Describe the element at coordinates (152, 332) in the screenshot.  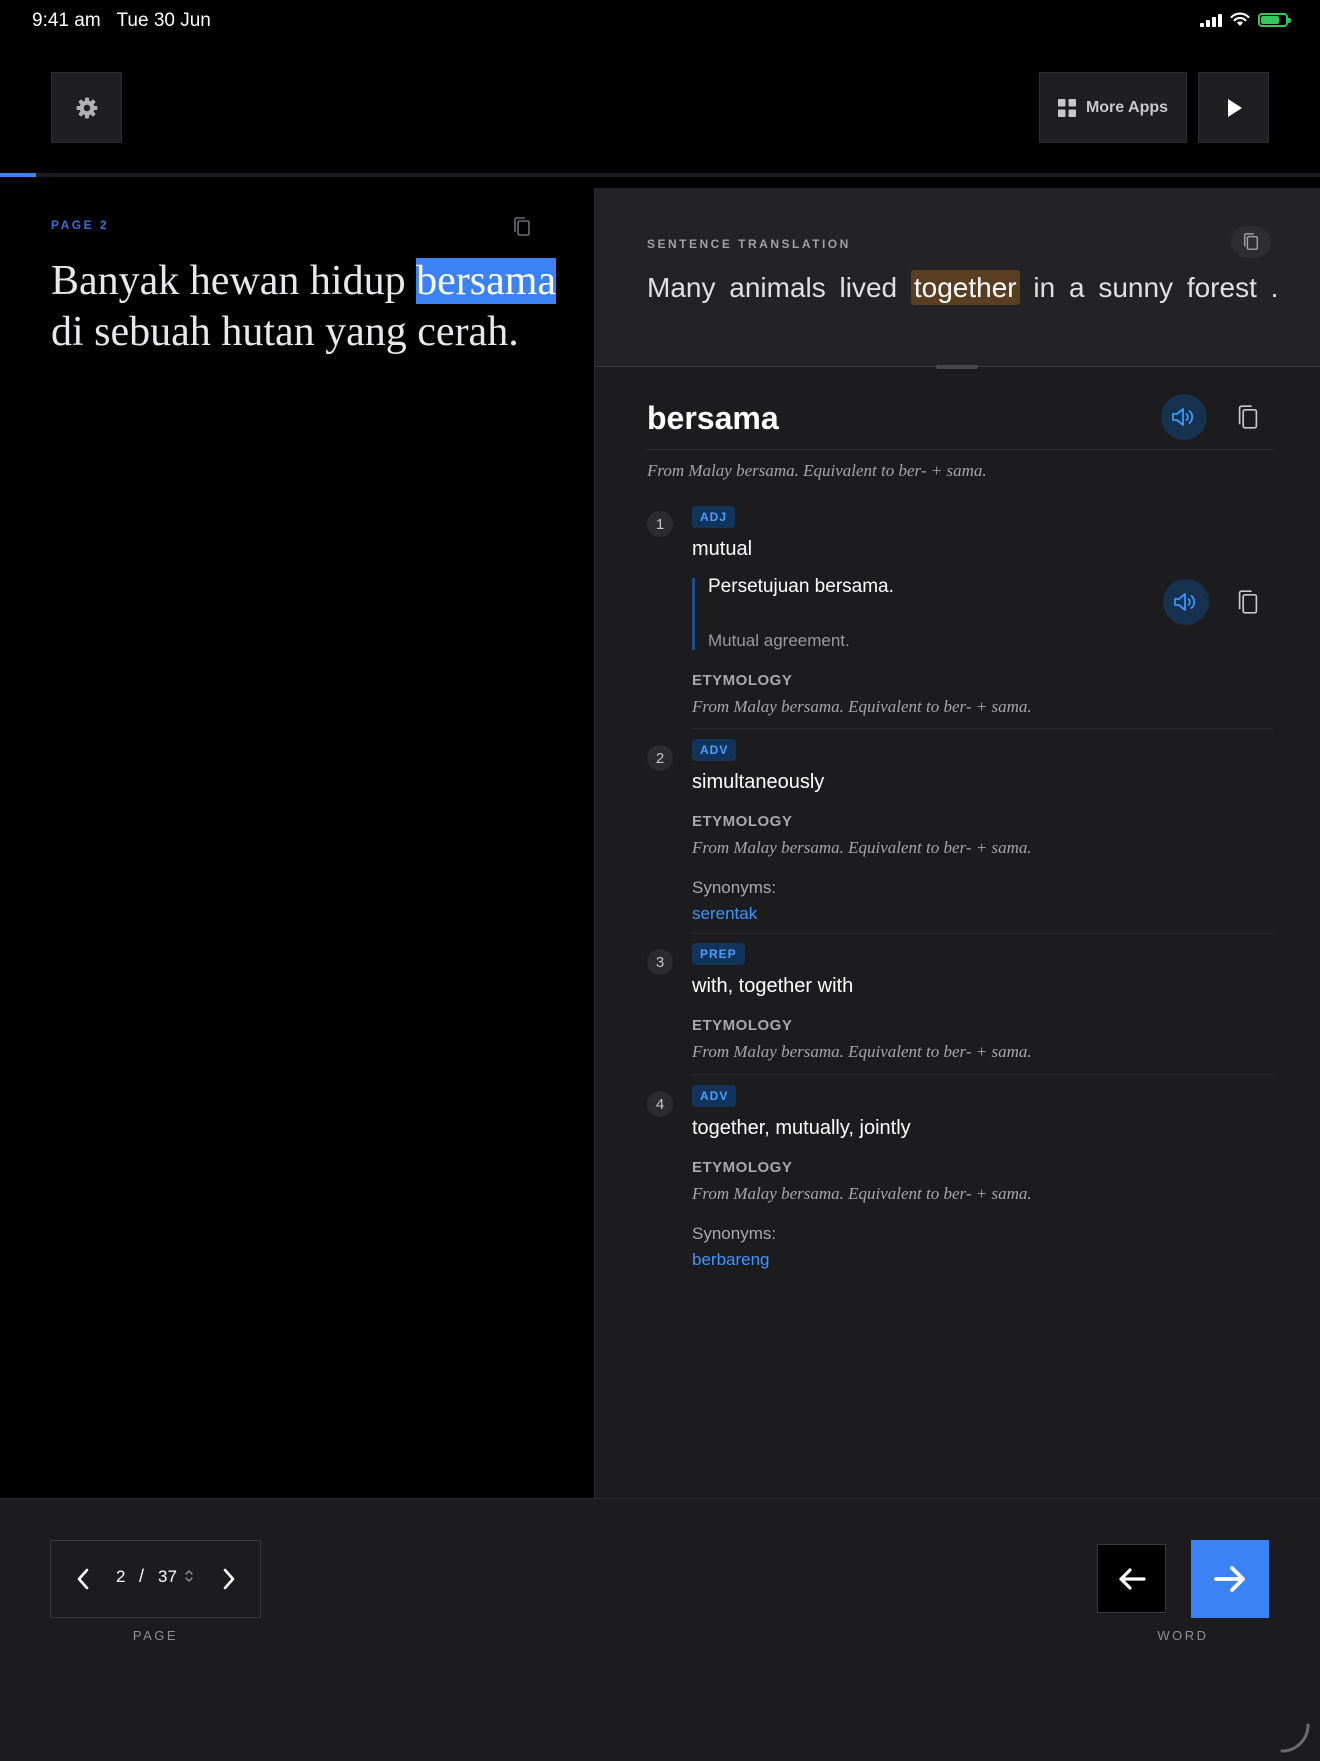
I see `source-word: sebuah` at that location.